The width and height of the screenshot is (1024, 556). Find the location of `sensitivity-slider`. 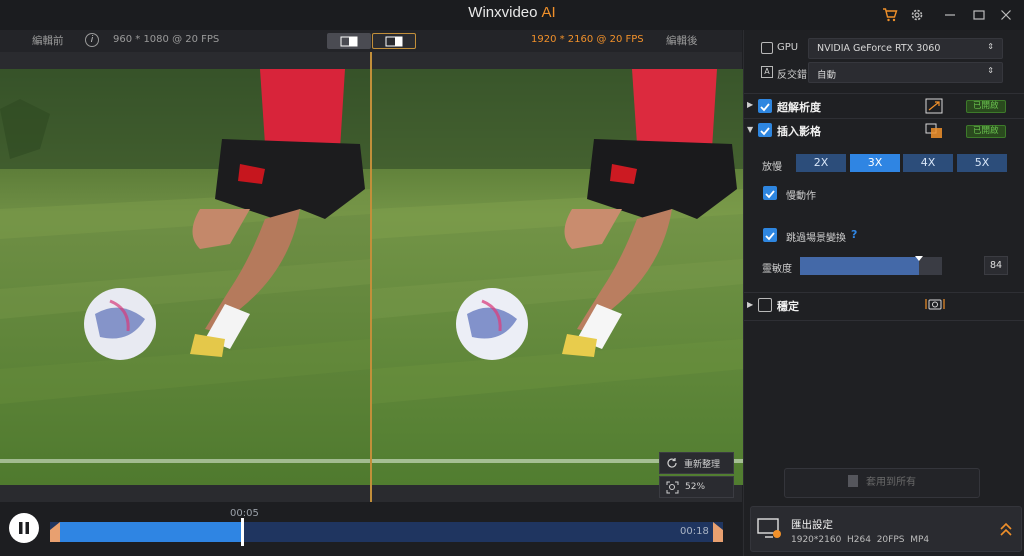

sensitivity-slider is located at coordinates (871, 265).